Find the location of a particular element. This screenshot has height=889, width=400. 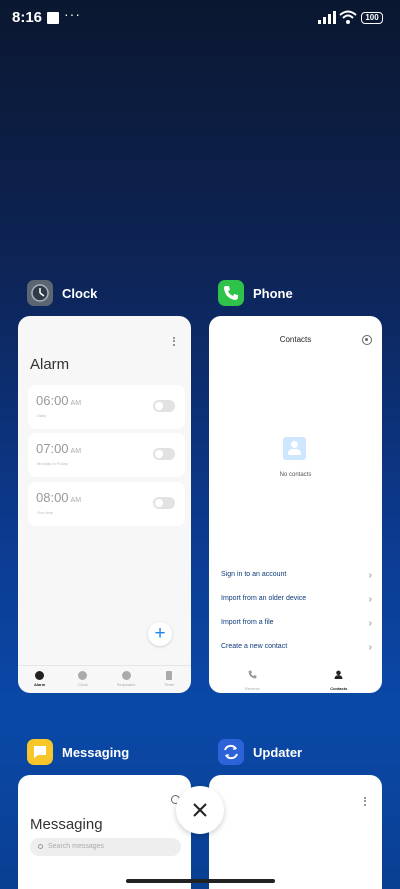

tab-label: Alarm is located at coordinates (39, 684).